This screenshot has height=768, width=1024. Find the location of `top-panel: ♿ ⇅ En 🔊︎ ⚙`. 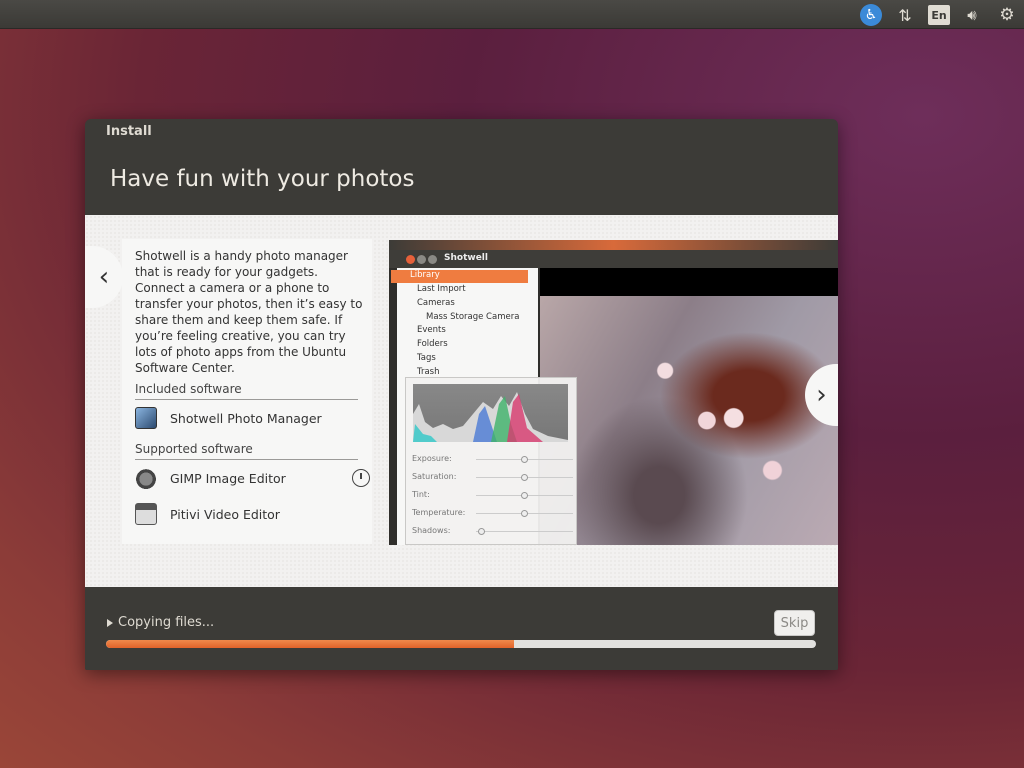

top-panel: ♿ ⇅ En 🔊︎ ⚙ is located at coordinates (512, 14).